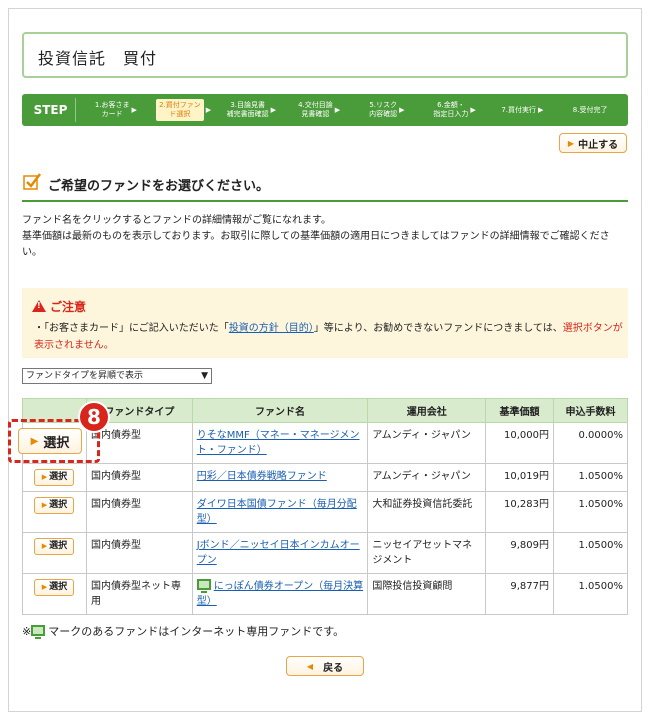  I want to click on net-only-footnote: ※ マークのあるファンドはインターネット専用ファンドです。, so click(183, 631).